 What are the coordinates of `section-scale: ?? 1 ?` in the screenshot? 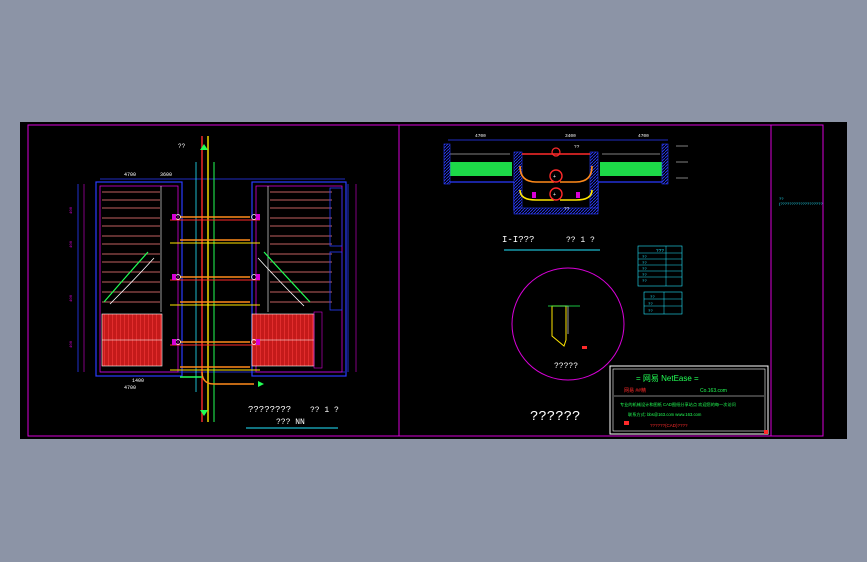 It's located at (580, 240).